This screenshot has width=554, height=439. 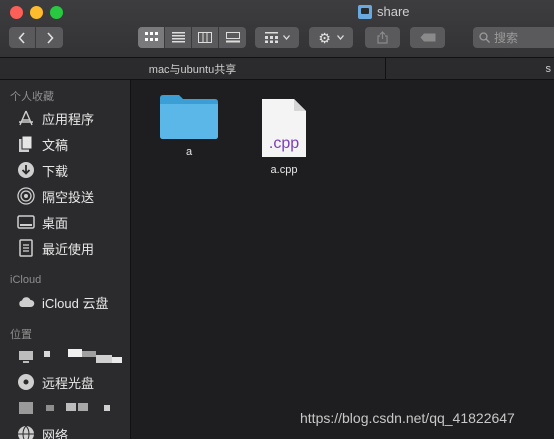 I want to click on zoom-window-button, so click(x=56, y=12).